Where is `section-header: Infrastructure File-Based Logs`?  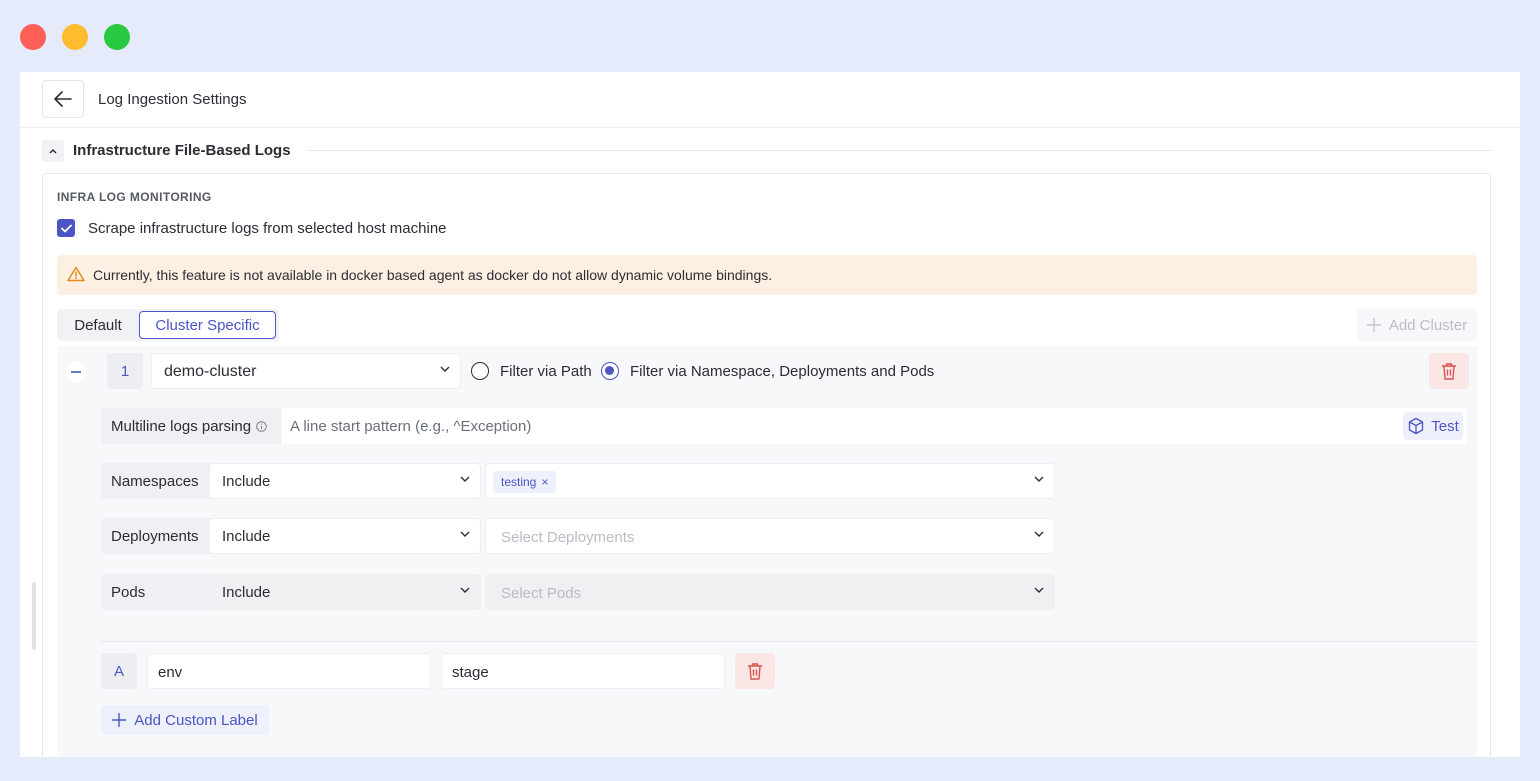
section-header: Infrastructure File-Based Logs is located at coordinates (767, 151).